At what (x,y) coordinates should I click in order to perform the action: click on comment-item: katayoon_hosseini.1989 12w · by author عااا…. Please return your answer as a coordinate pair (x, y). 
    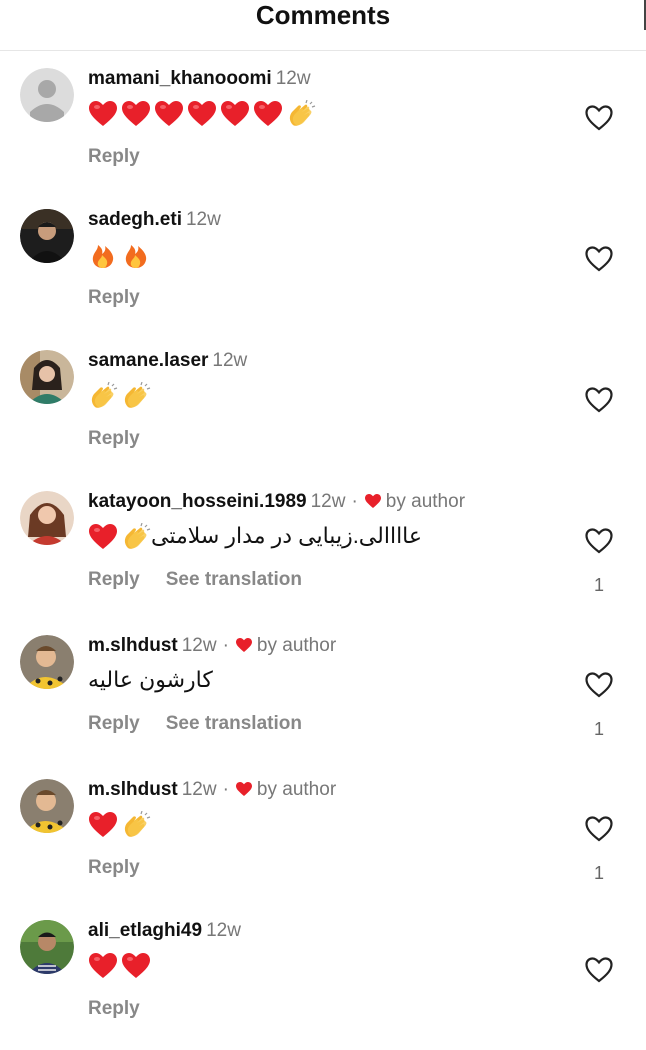
    Looking at the image, I should click on (323, 556).